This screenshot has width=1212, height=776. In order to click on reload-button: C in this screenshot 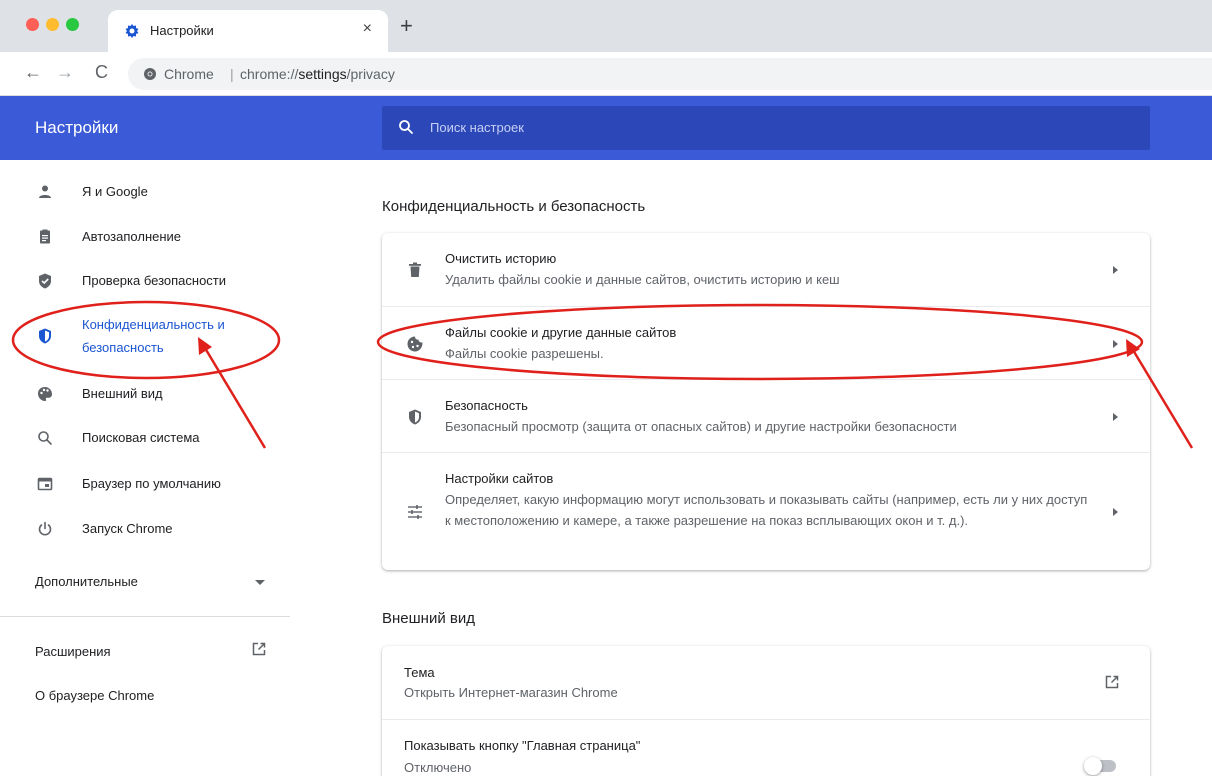, I will do `click(101, 72)`.